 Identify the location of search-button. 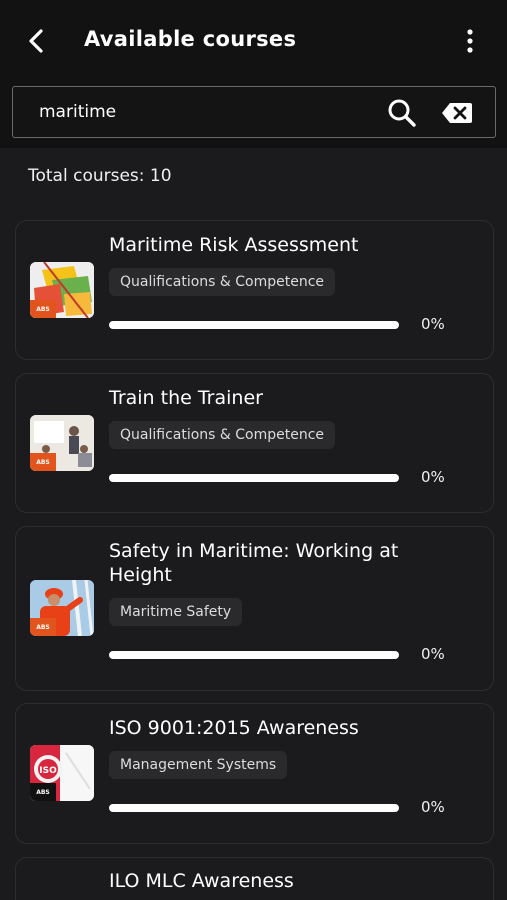
(402, 113).